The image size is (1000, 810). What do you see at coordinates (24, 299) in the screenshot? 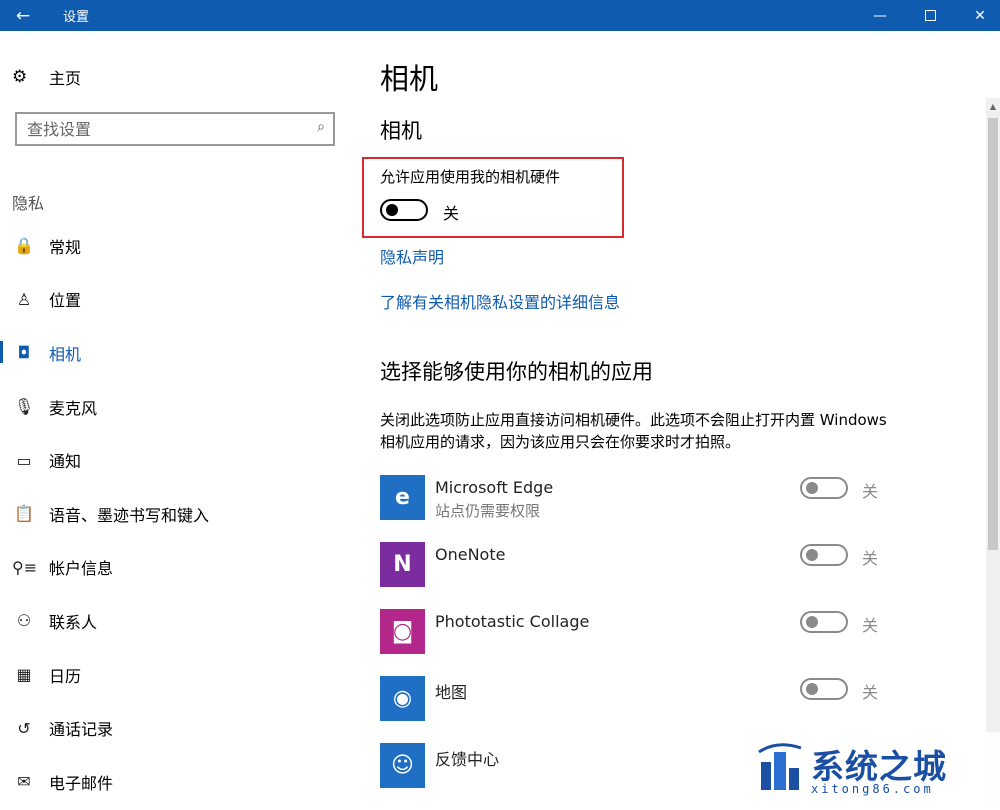
I see `location-person-icon: ♙` at bounding box center [24, 299].